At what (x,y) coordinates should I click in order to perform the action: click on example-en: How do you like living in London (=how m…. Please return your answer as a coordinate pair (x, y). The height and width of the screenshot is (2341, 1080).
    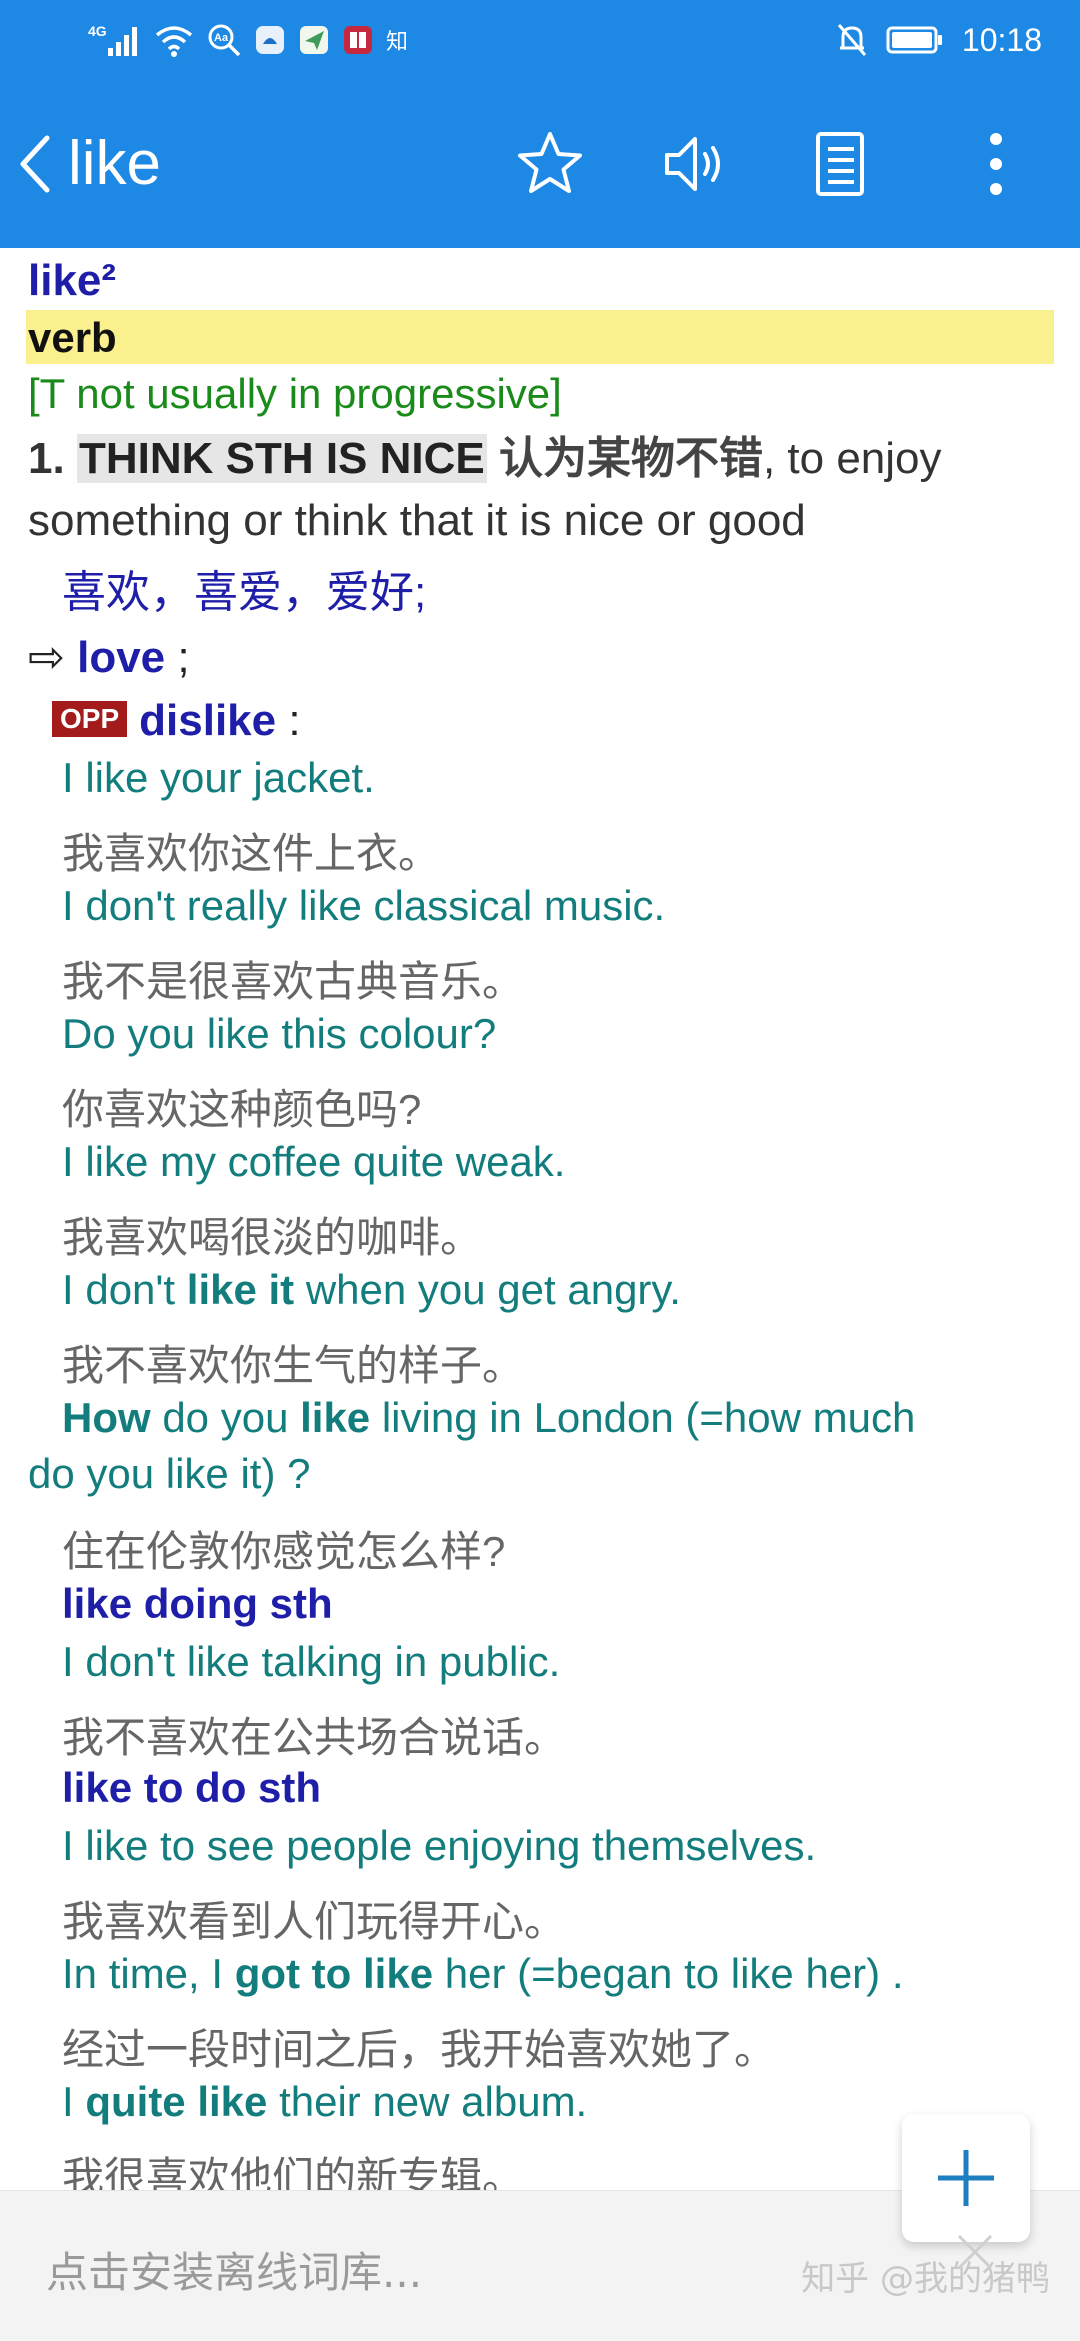
    Looking at the image, I should click on (489, 1417).